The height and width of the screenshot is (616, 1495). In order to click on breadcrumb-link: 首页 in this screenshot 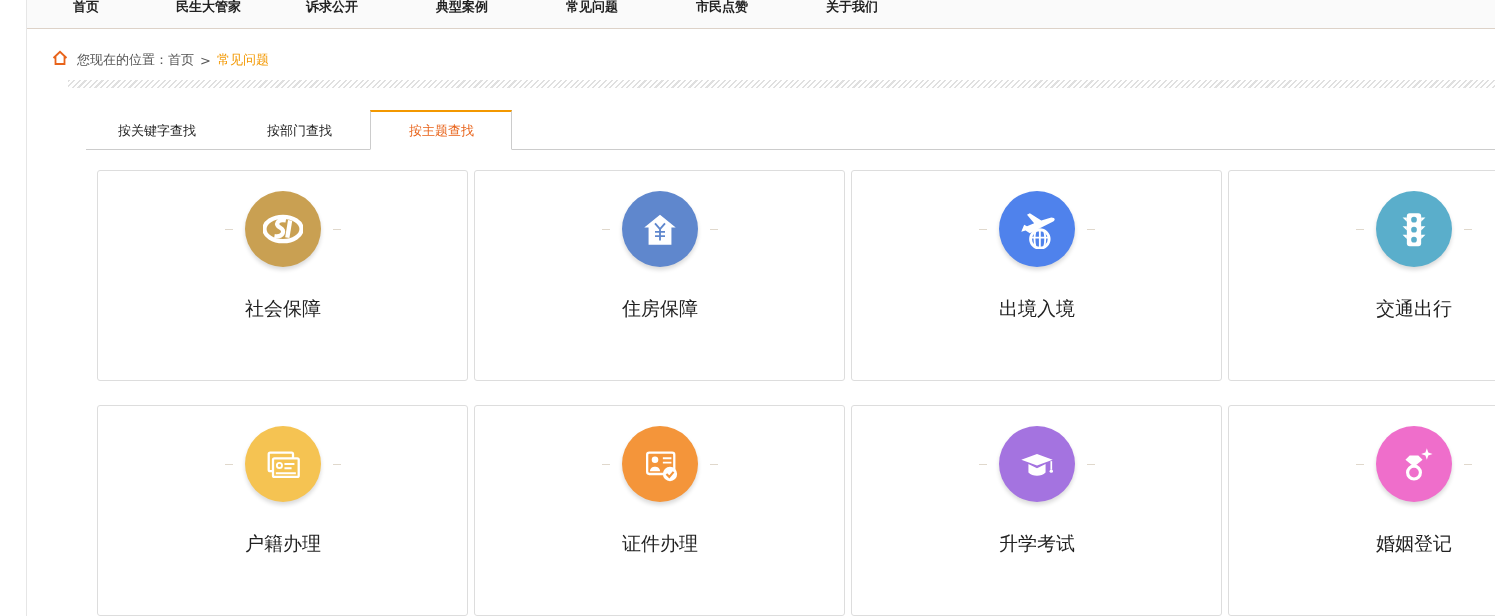, I will do `click(181, 60)`.